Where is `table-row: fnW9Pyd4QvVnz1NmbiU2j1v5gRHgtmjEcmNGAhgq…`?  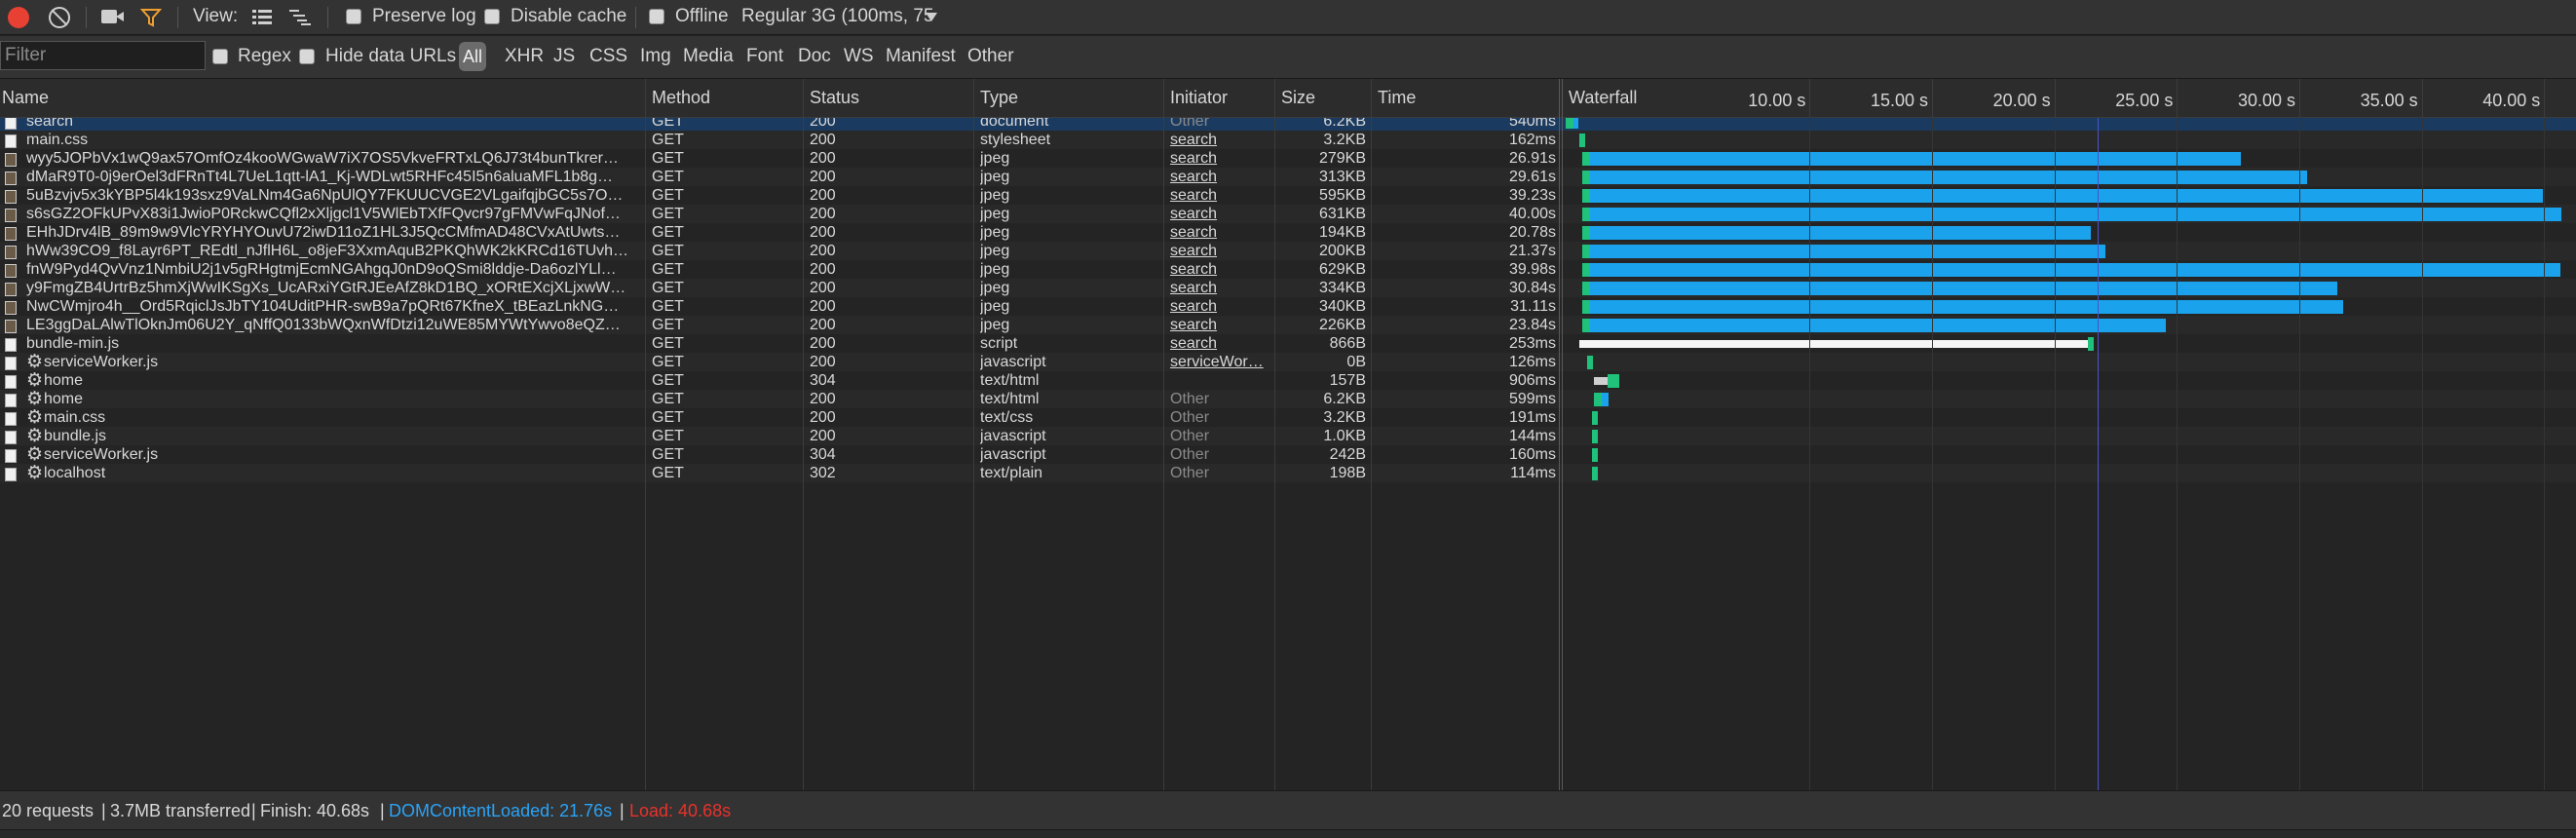
table-row: fnW9Pyd4QvVnz1NmbiU2j1v5gRHgtmjEcmNGAhgq… is located at coordinates (1288, 269).